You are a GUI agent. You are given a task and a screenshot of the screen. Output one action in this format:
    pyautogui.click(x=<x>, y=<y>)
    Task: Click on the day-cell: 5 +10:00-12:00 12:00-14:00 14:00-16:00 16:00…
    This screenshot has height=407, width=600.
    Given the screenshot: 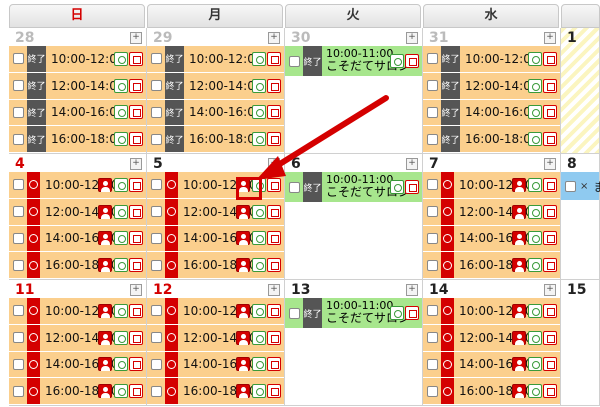 What is the action you would take?
    pyautogui.click(x=216, y=217)
    